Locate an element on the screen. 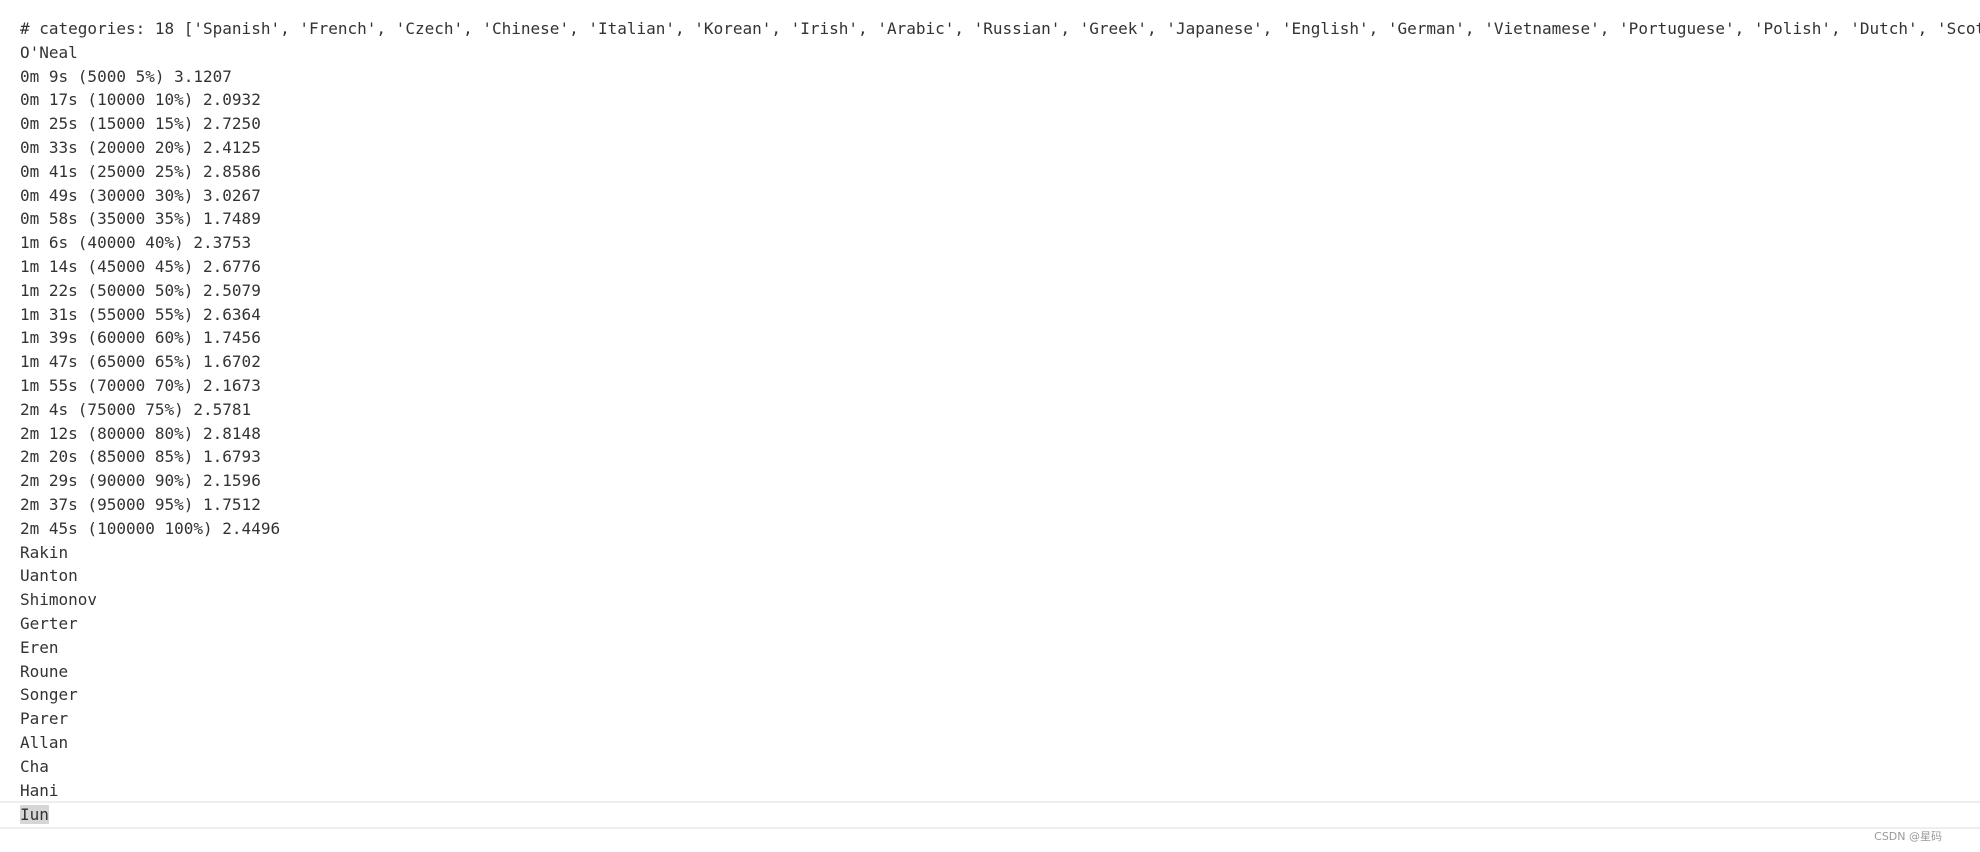 The image size is (1980, 852). output-line: 1m 14s (45000 45%) 2.6776 is located at coordinates (140, 266).